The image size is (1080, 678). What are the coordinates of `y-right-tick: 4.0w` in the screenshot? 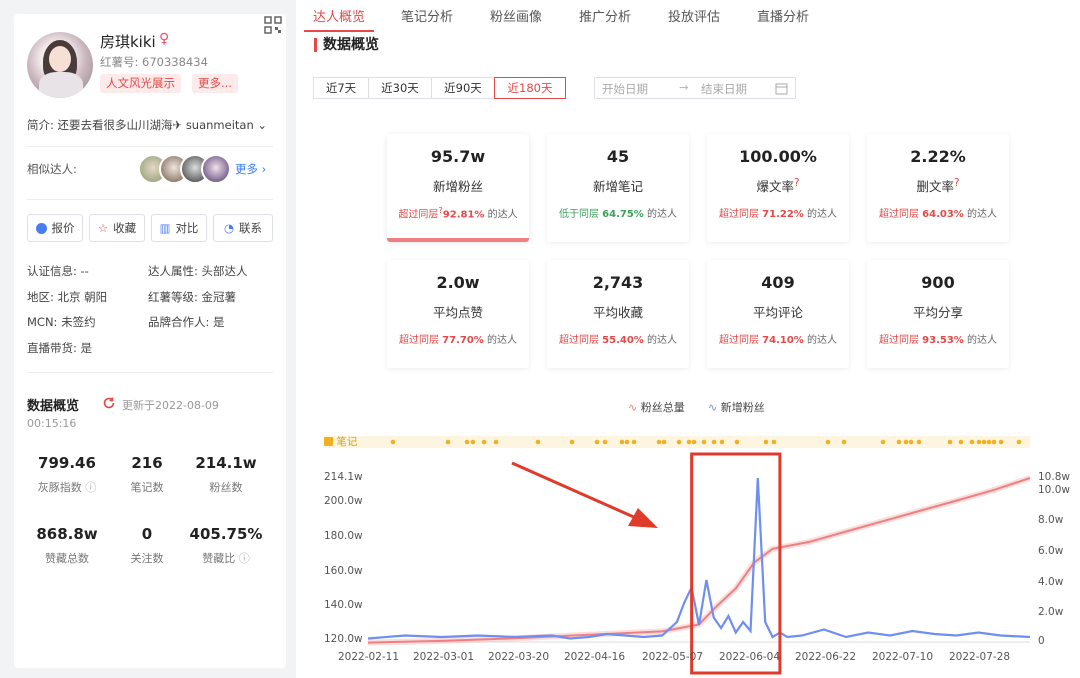 It's located at (1051, 582).